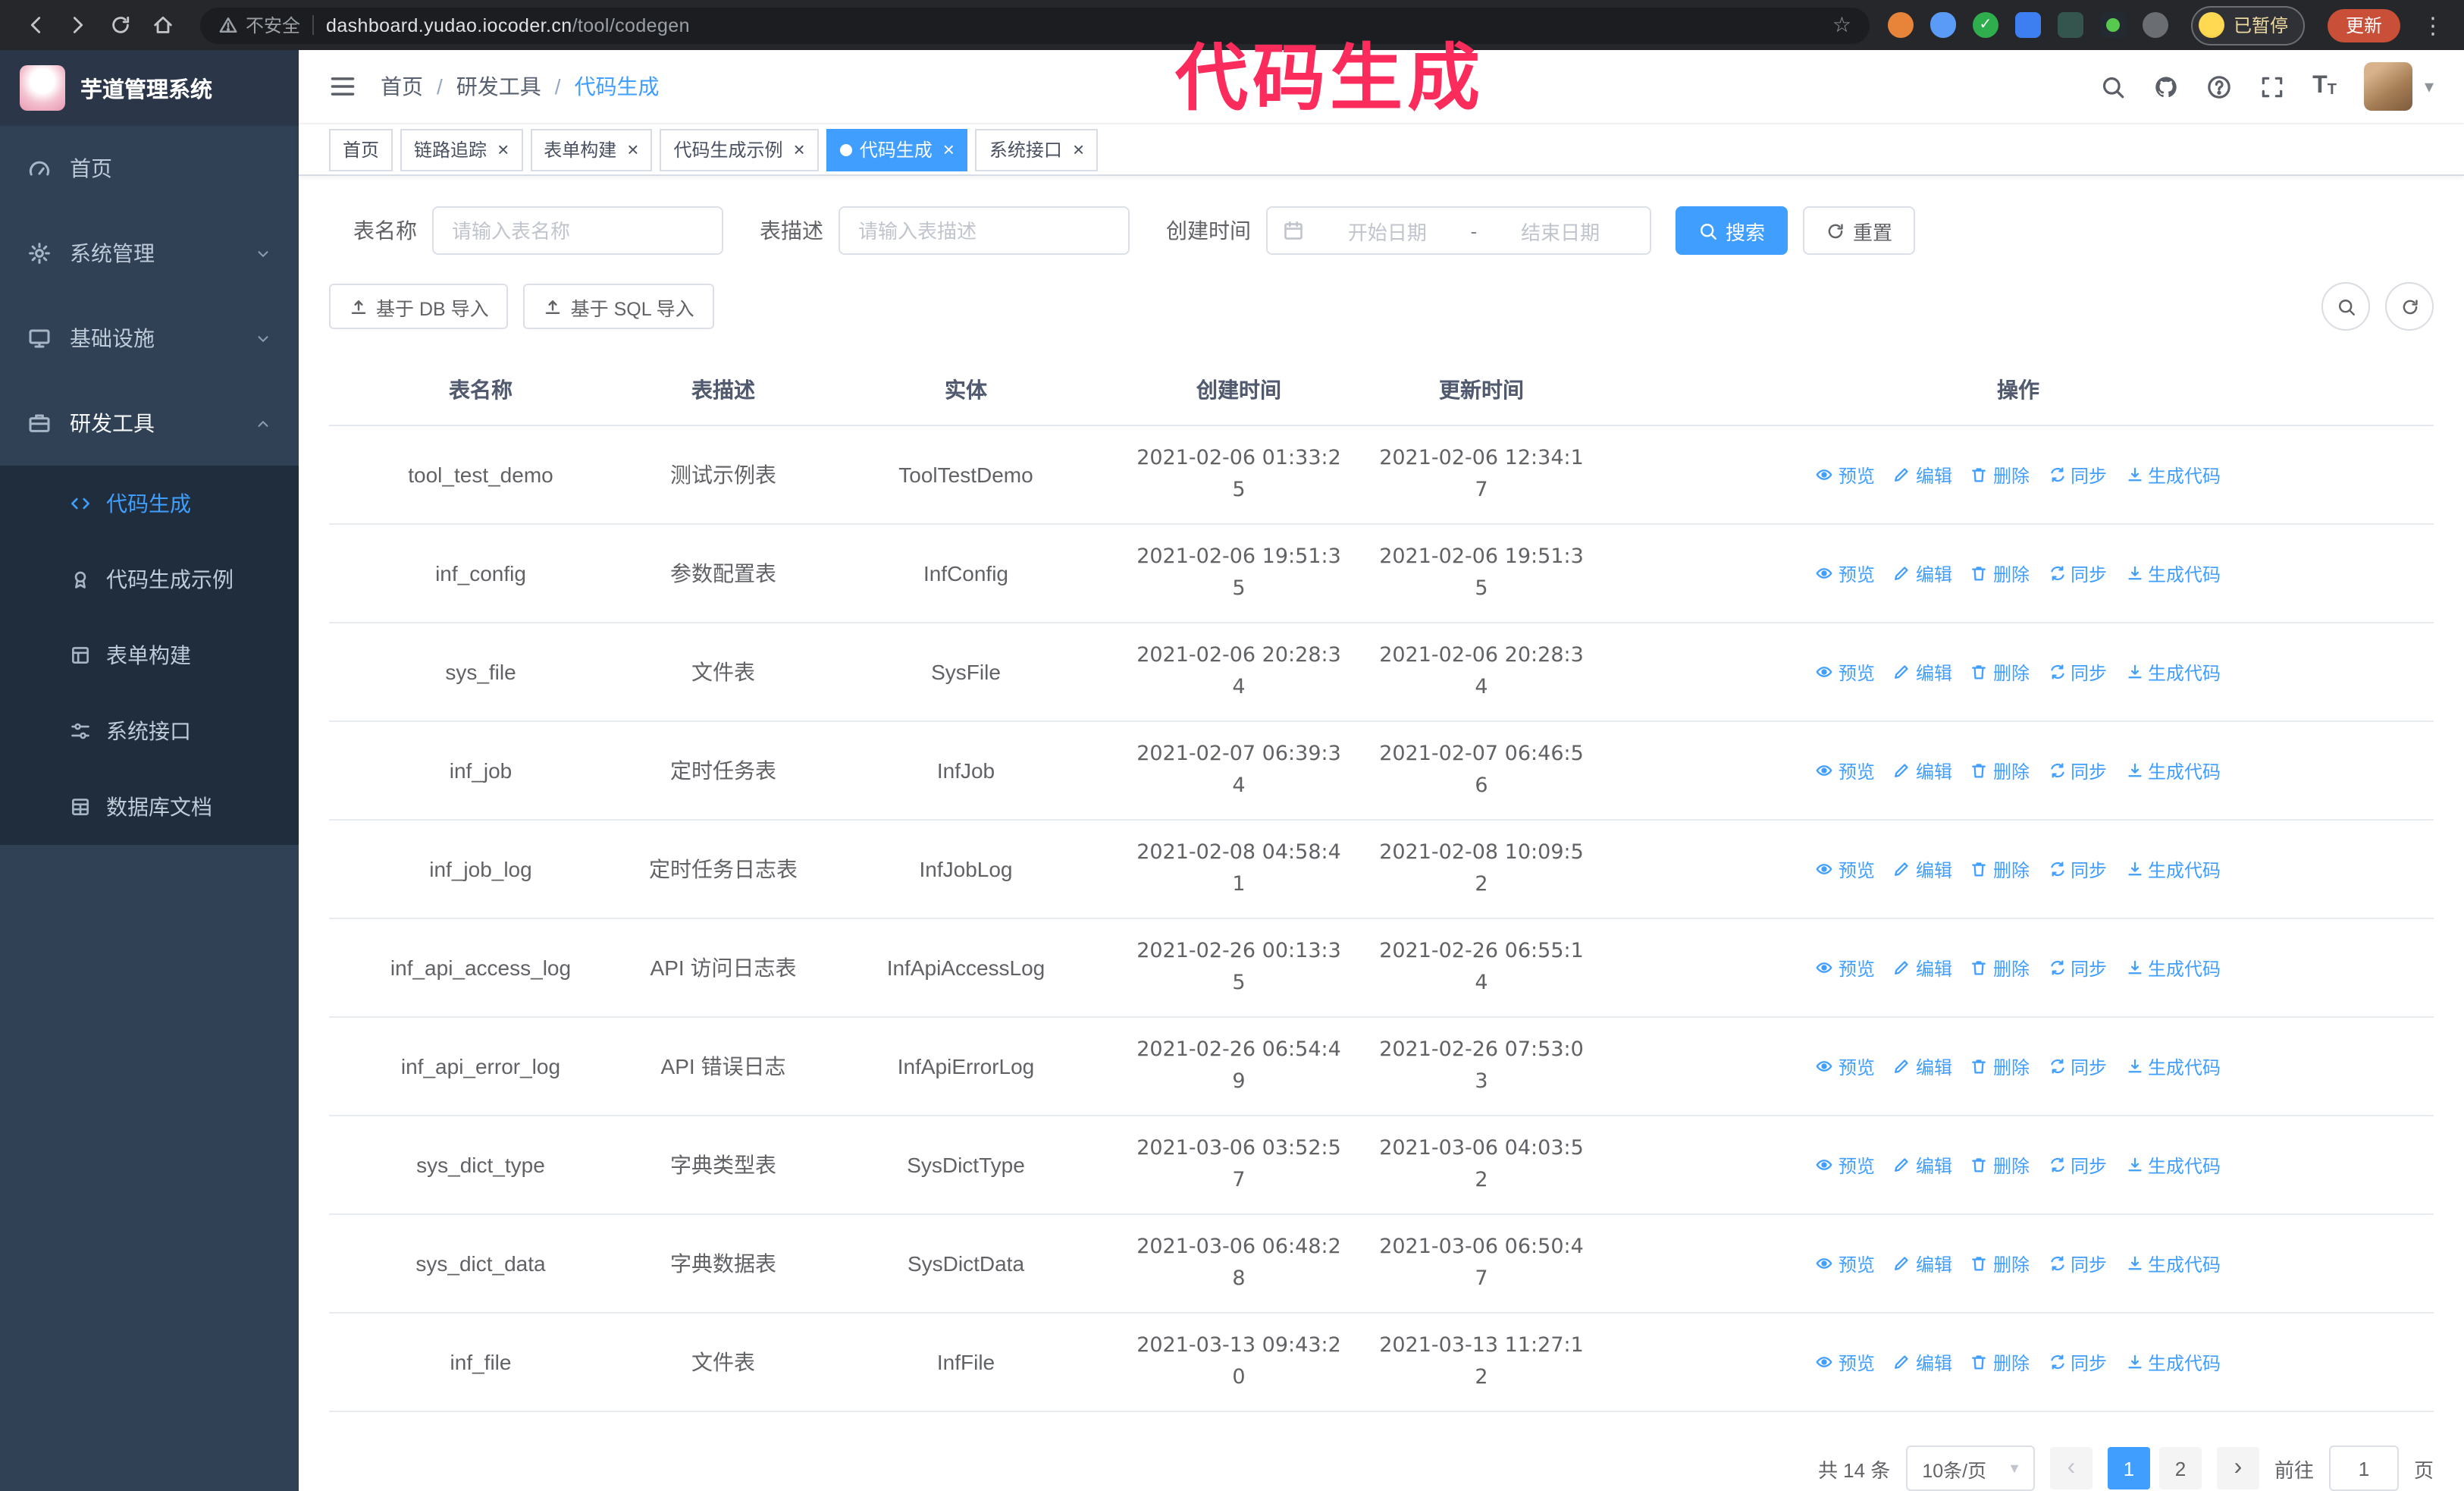 This screenshot has width=2464, height=1491. I want to click on home-icon, so click(162, 25).